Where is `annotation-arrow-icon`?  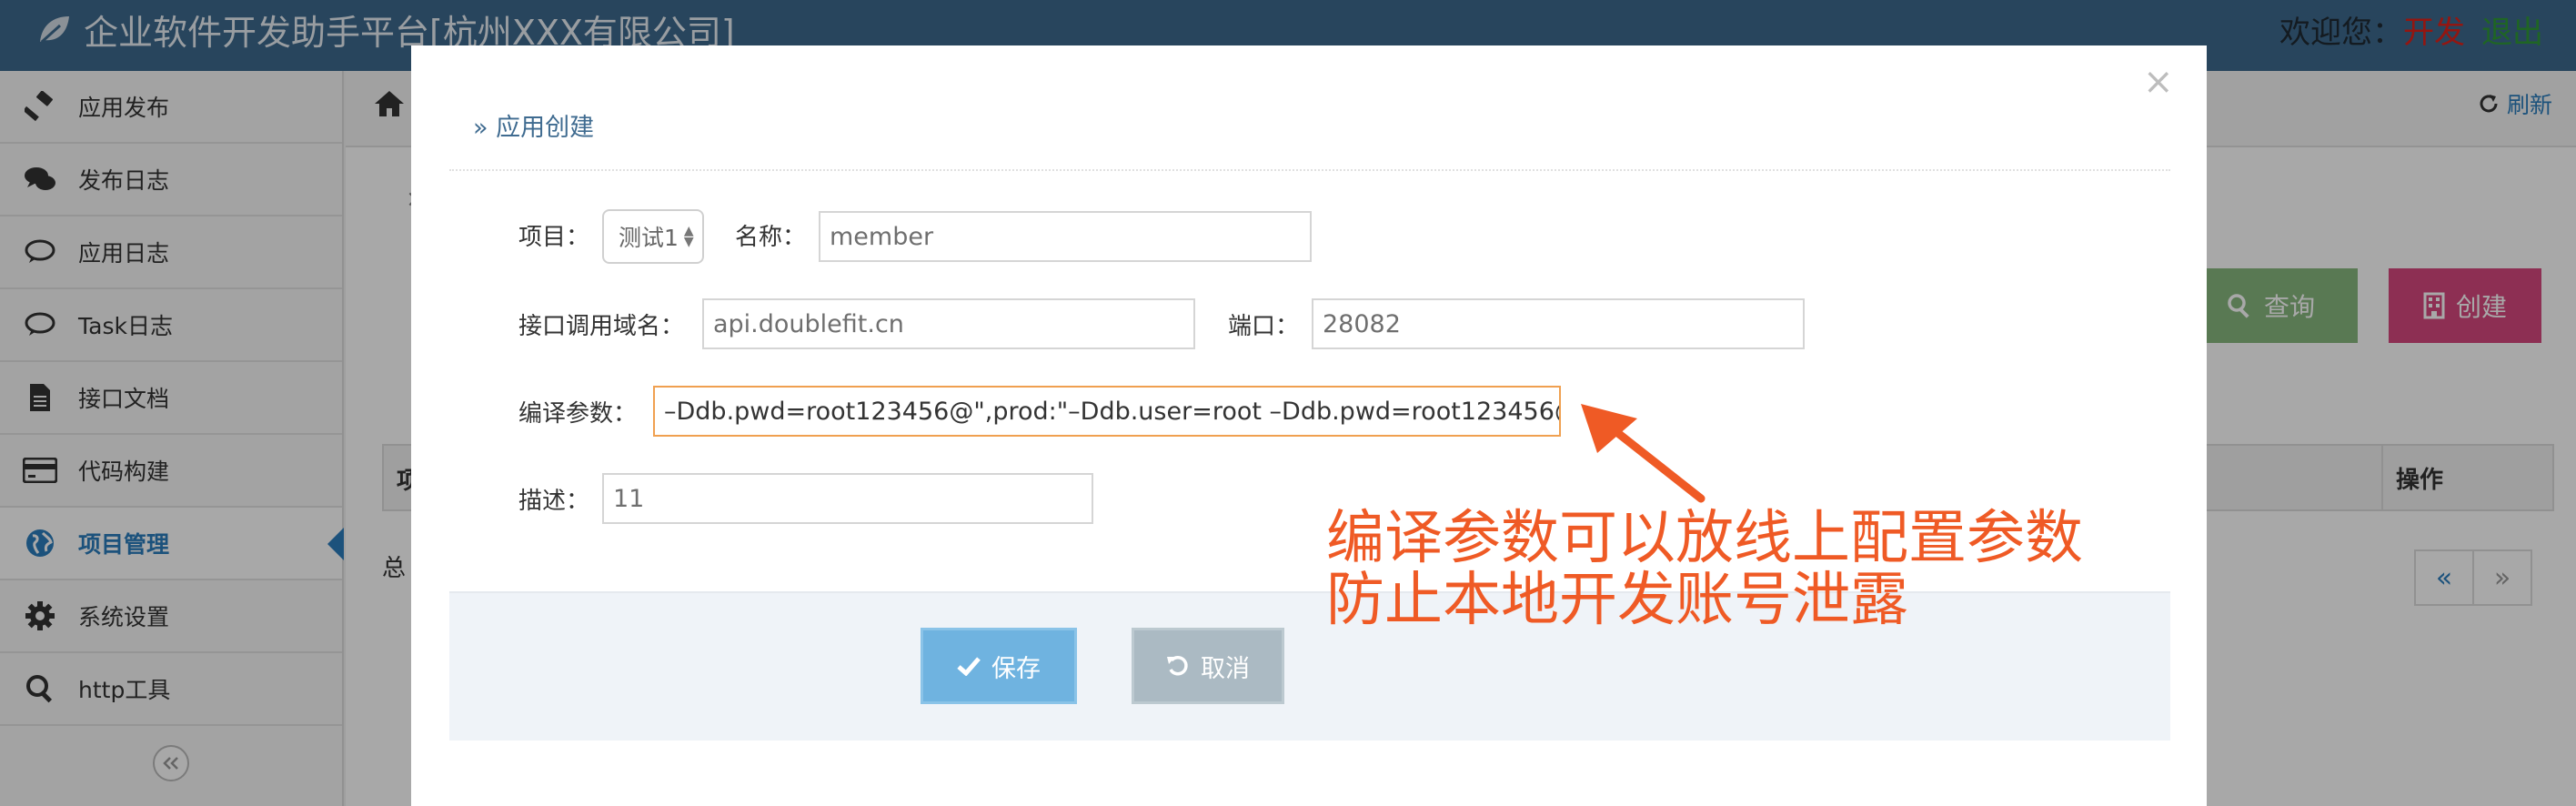 annotation-arrow-icon is located at coordinates (1643, 453).